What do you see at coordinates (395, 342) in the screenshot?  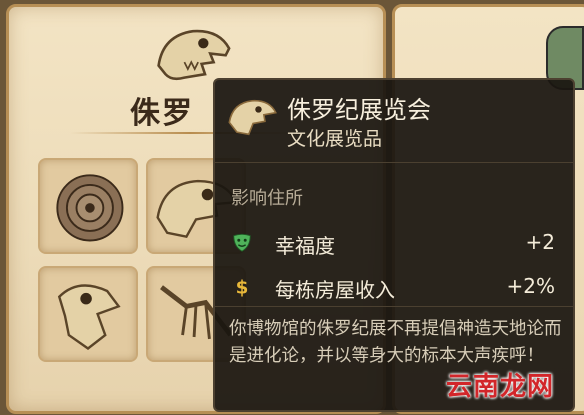 I see `item-description: 你博物馆的侏罗纪展不再提倡神造天地论而是进化论，并以等身大的标本大声疾呼！` at bounding box center [395, 342].